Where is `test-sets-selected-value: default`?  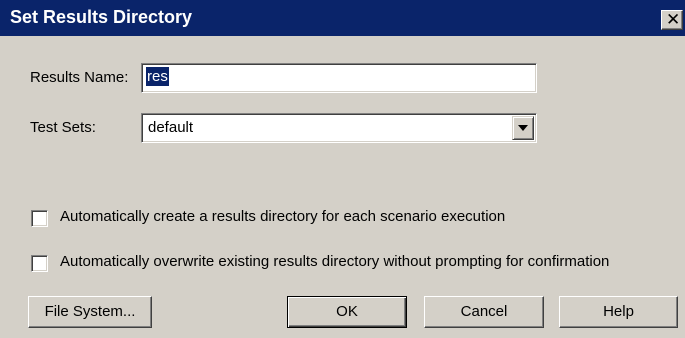
test-sets-selected-value: default is located at coordinates (171, 127).